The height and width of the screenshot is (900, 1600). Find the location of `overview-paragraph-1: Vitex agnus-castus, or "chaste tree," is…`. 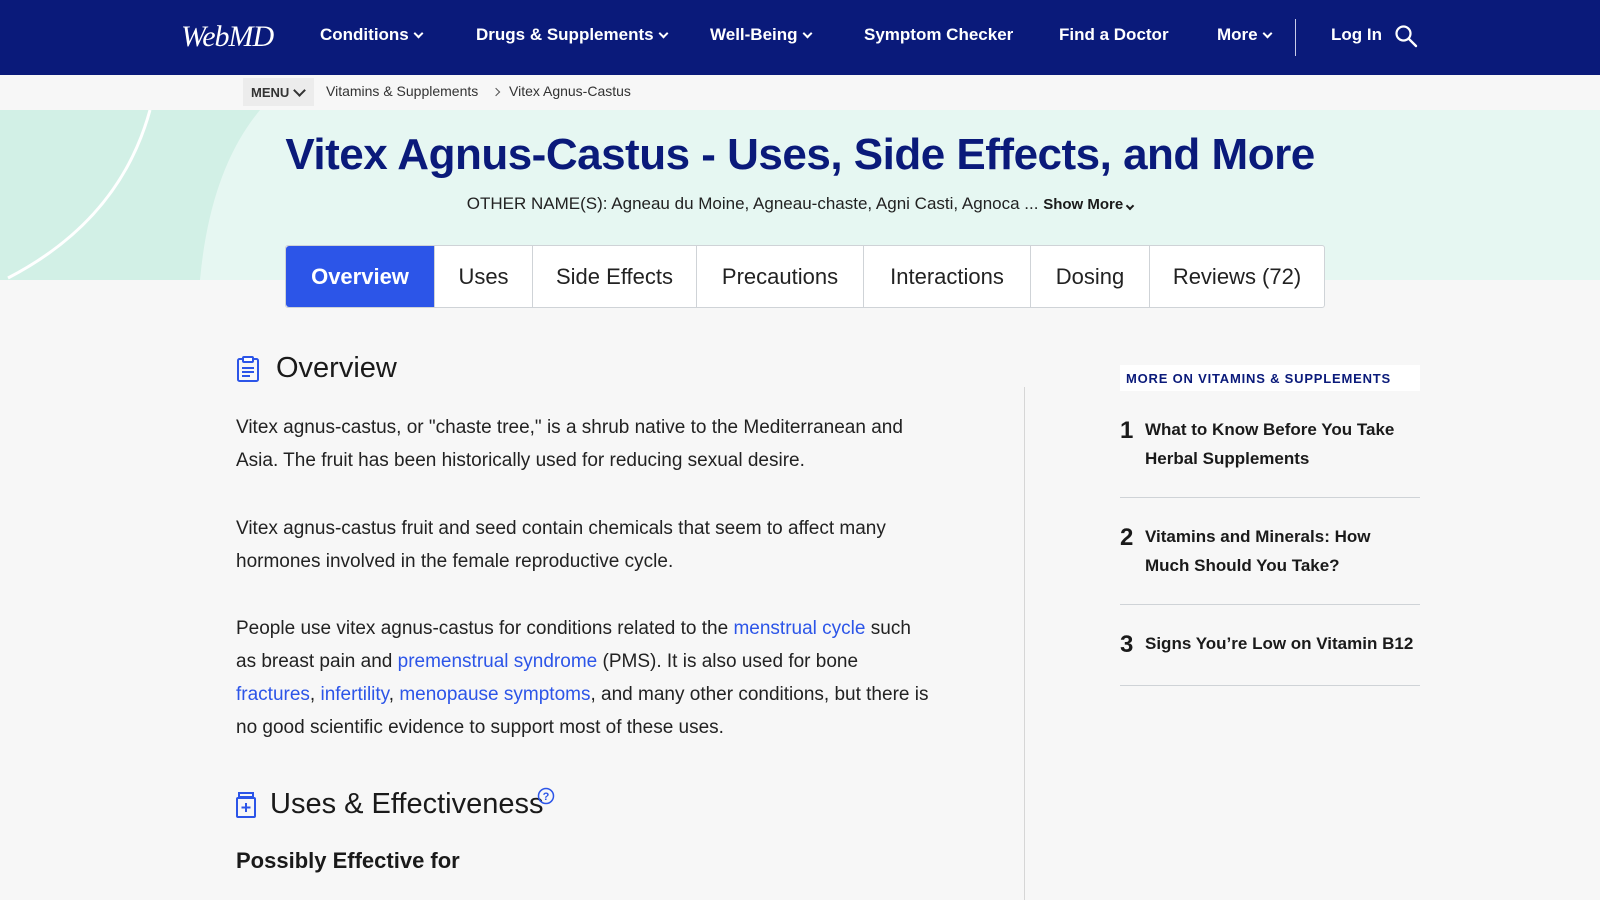

overview-paragraph-1: Vitex agnus-castus, or "chaste tree," is… is located at coordinates (569, 444).